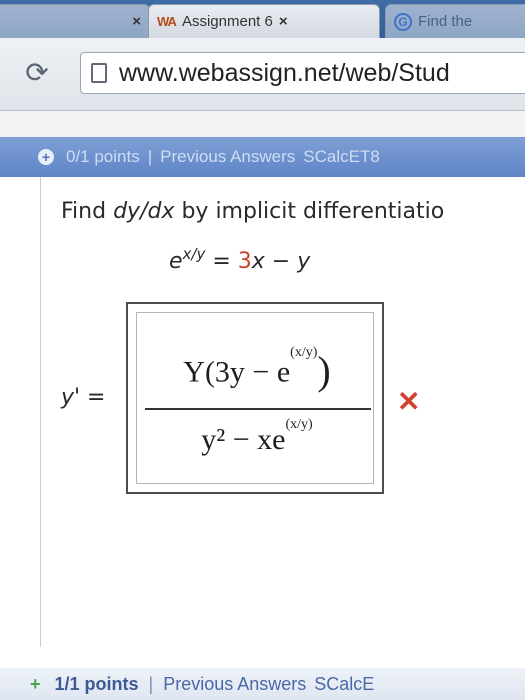  I want to click on next-points-label: 1/1 points, so click(96, 683).